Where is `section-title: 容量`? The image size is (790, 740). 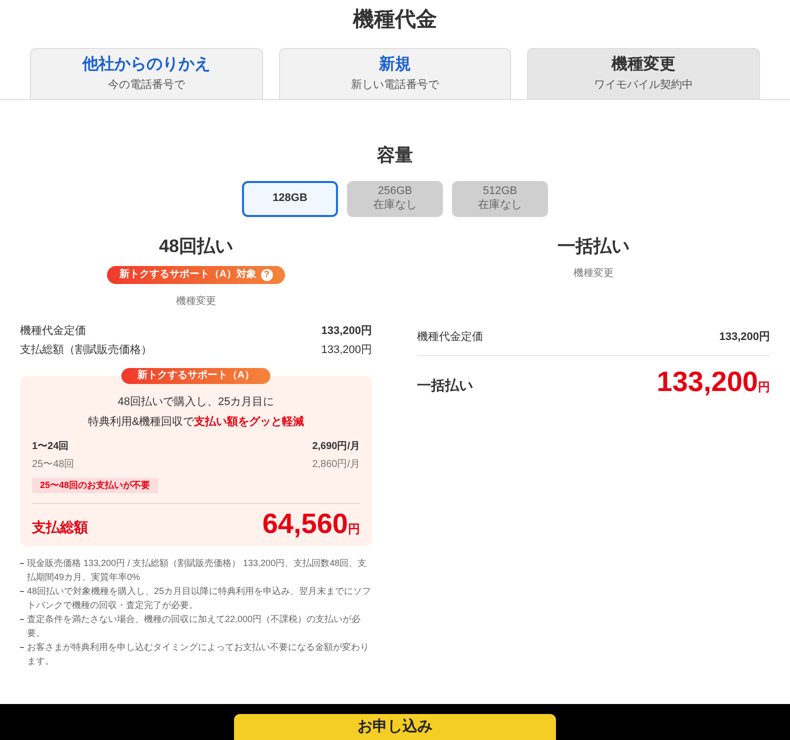
section-title: 容量 is located at coordinates (395, 155).